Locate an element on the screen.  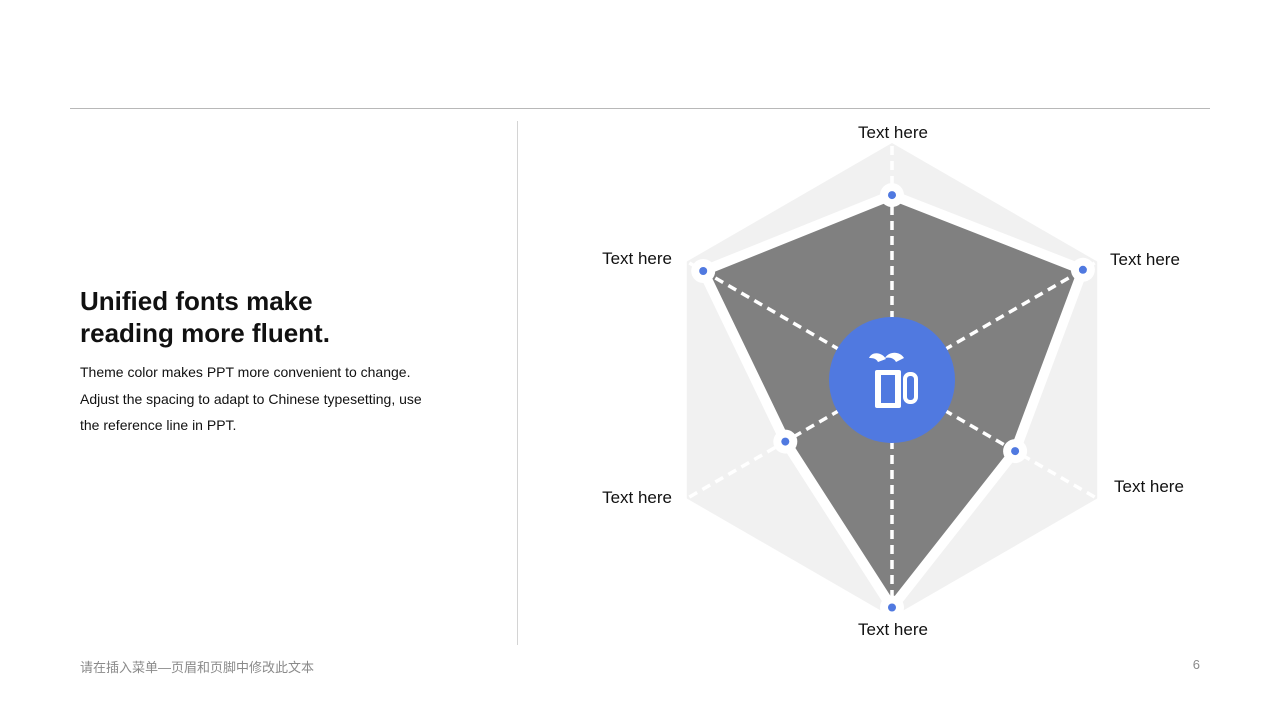
axis-label-top: Text here is located at coordinates (893, 132).